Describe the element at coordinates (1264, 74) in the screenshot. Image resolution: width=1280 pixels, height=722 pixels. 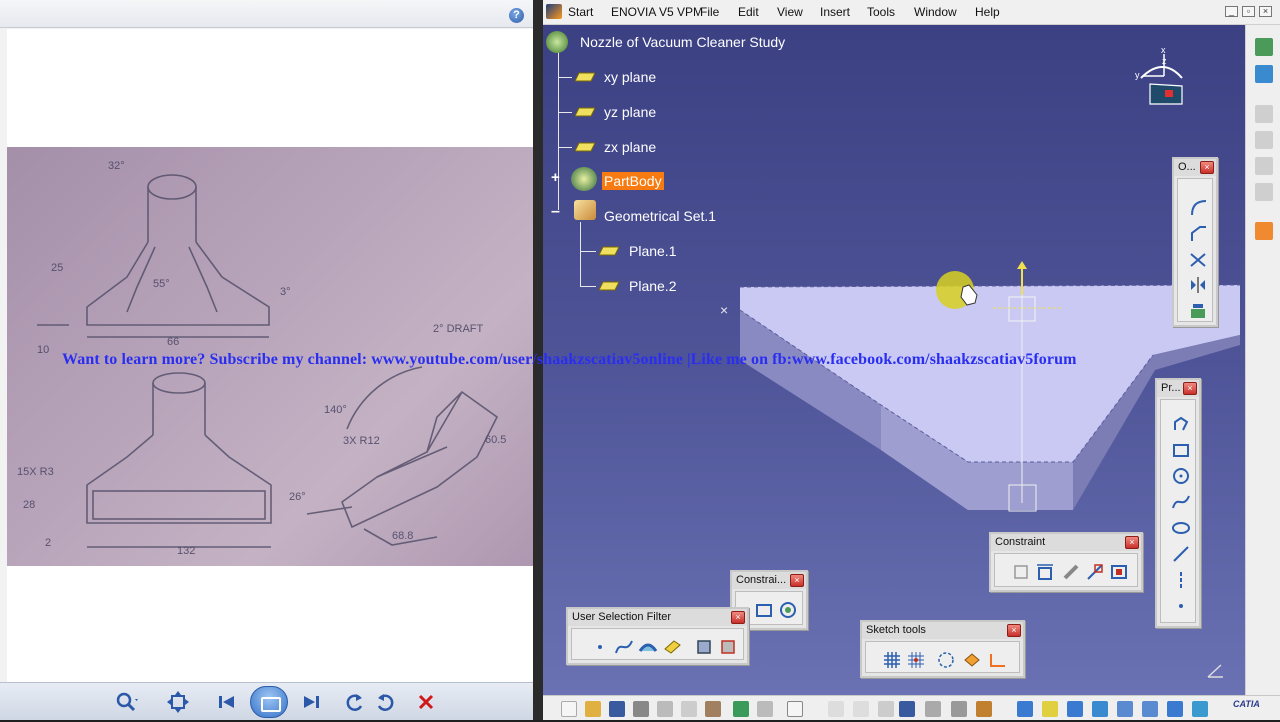
I see `sketcher-icon` at that location.